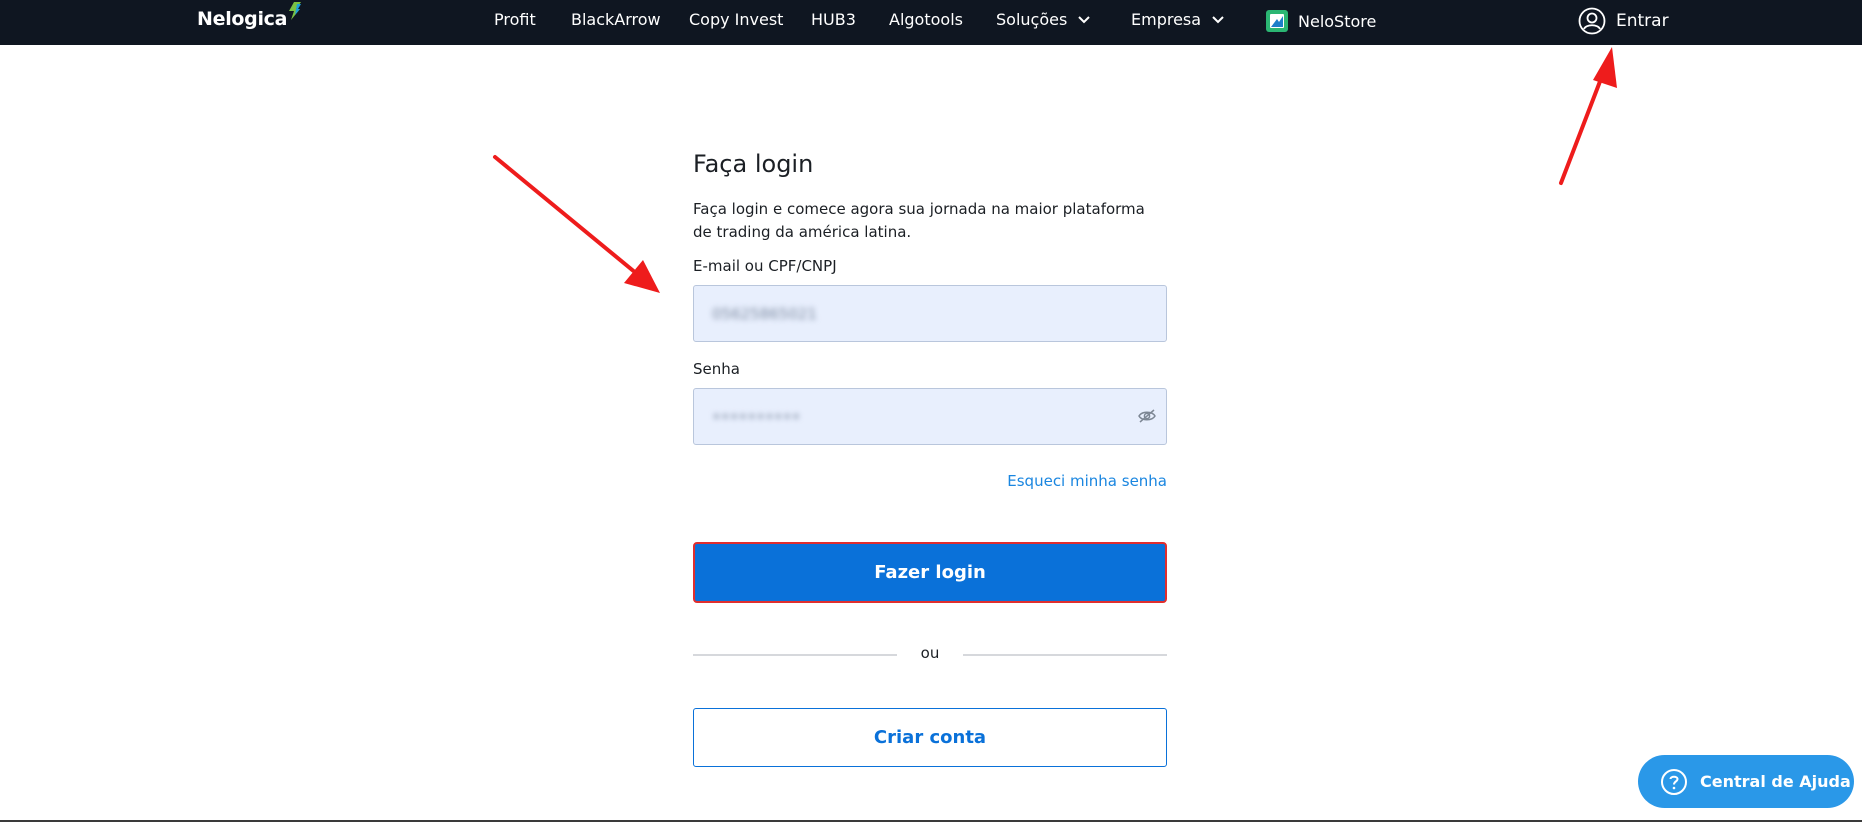 Image resolution: width=1862 pixels, height=822 pixels. Describe the element at coordinates (753, 164) in the screenshot. I see `page-title: Faça login` at that location.